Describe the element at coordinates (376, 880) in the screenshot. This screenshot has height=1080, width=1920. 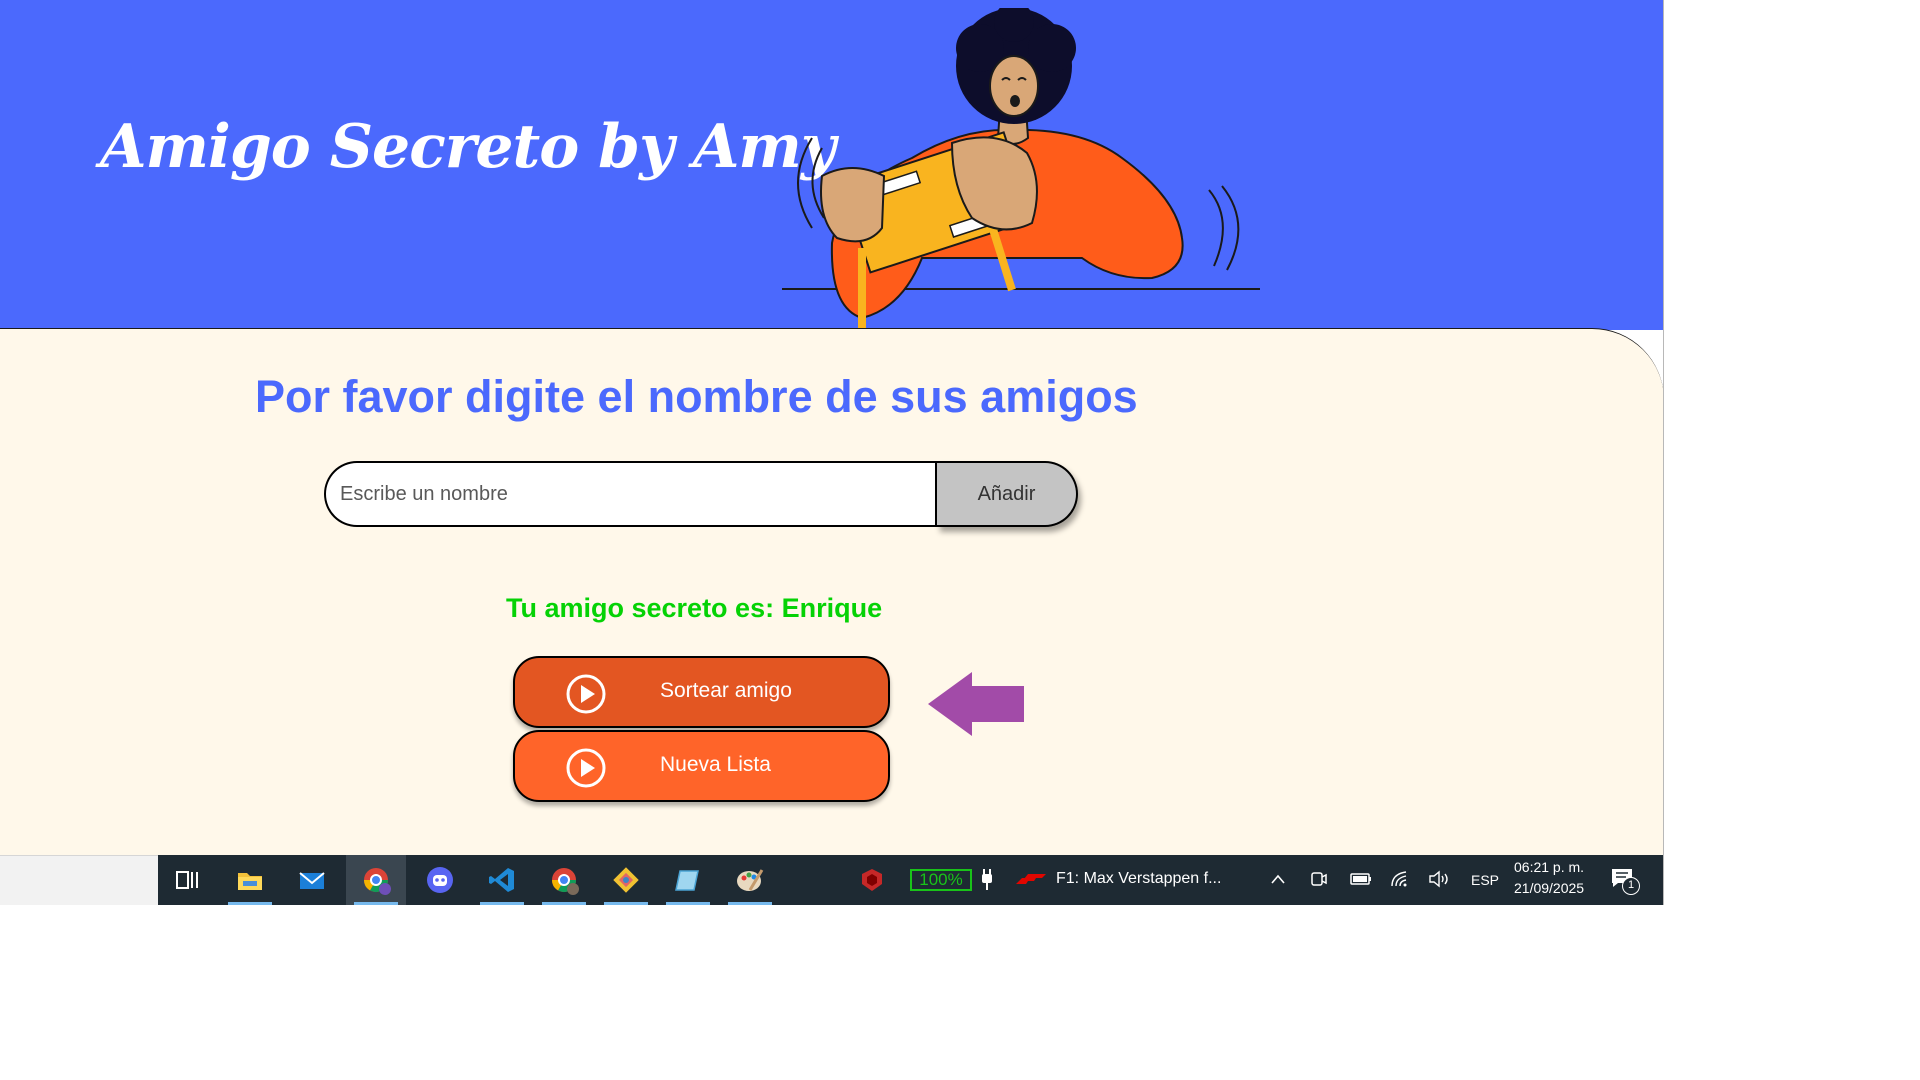
I see `chrome-profile-a-icon` at that location.